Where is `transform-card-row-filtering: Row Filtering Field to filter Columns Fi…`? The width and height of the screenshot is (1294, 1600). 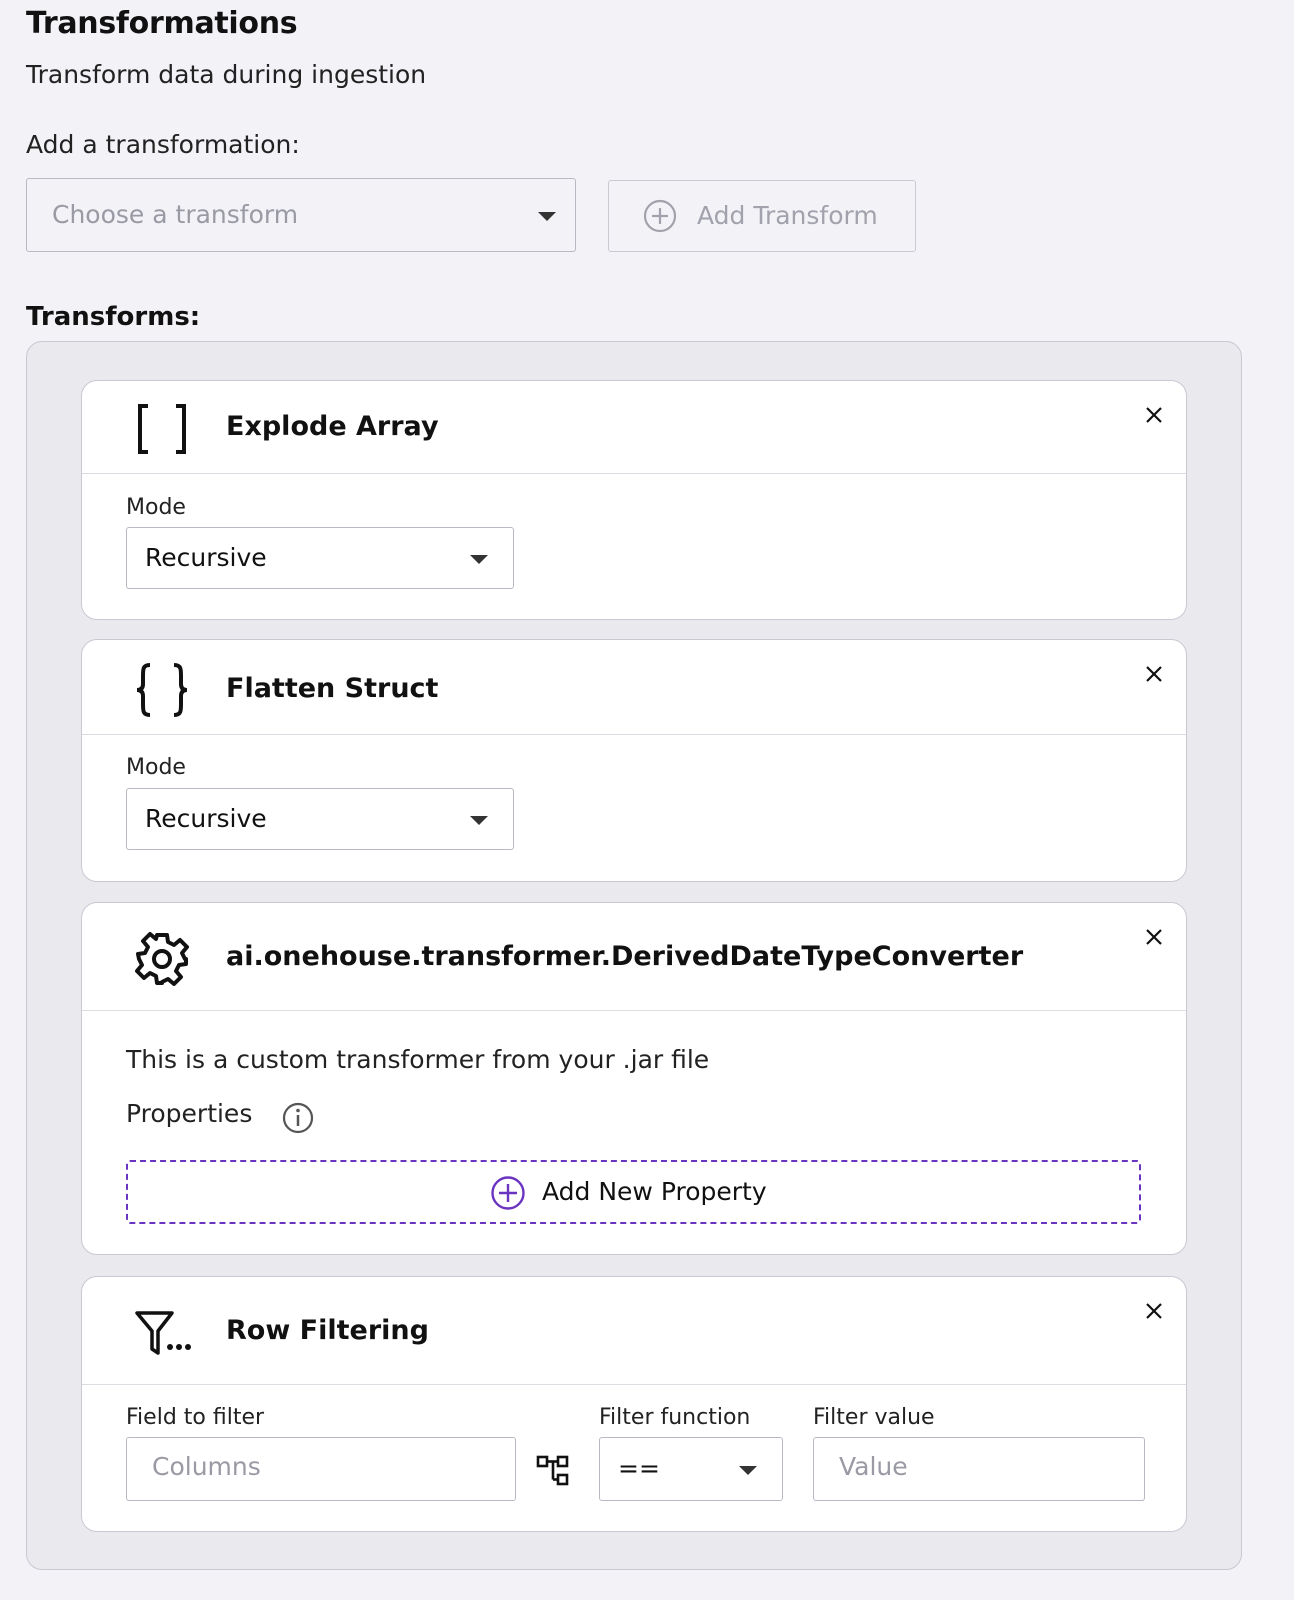 transform-card-row-filtering: Row Filtering Field to filter Columns Fi… is located at coordinates (634, 1404).